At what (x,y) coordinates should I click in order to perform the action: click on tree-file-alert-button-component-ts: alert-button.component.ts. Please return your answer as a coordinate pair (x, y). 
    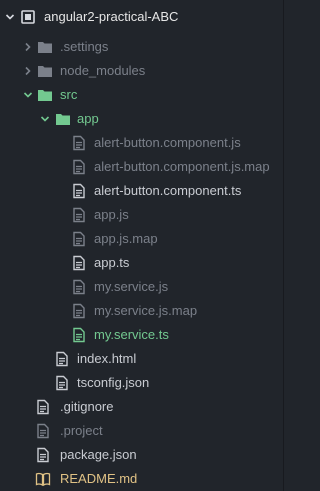
    Looking at the image, I should click on (141, 191).